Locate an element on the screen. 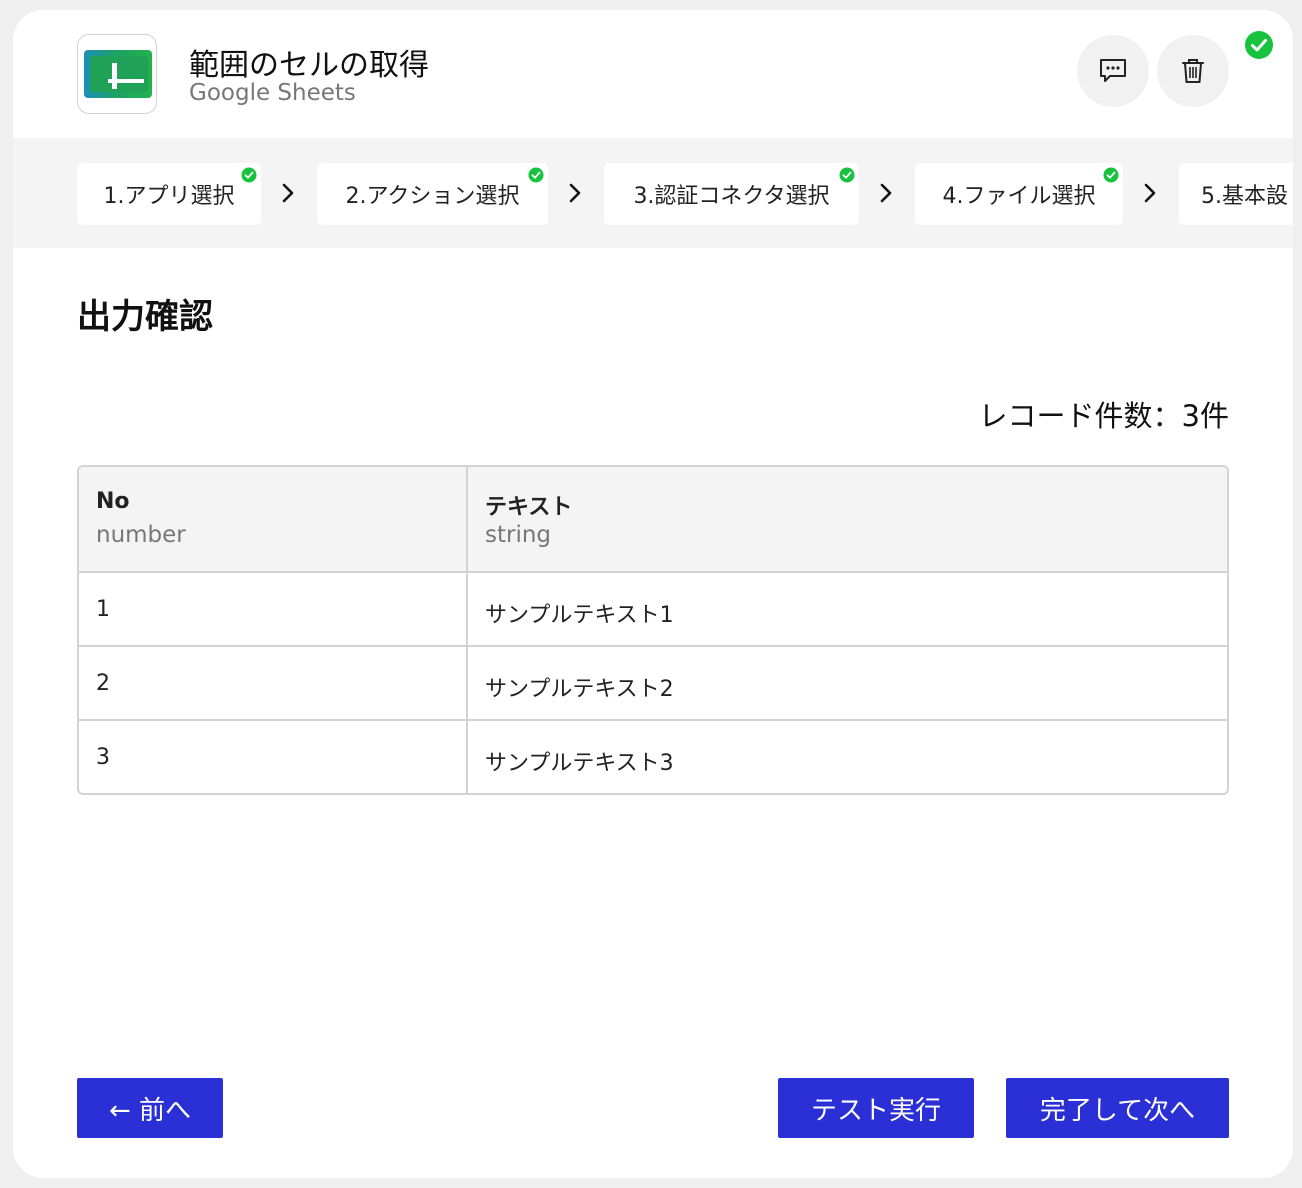 This screenshot has width=1302, height=1188. table-row: 3 サンプルテキスト3 is located at coordinates (653, 757).